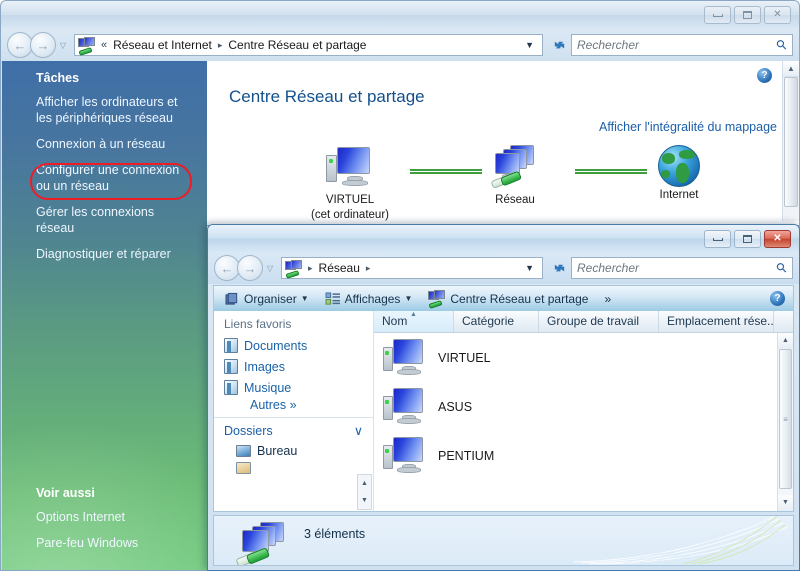 The height and width of the screenshot is (571, 800). I want to click on sidebar-item-connect-to-network: Connexion à un réseau, so click(104, 144).